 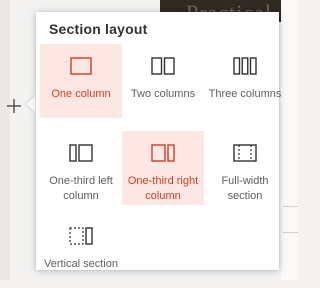 I want to click on layout-option-label: One-third right column, so click(x=163, y=188).